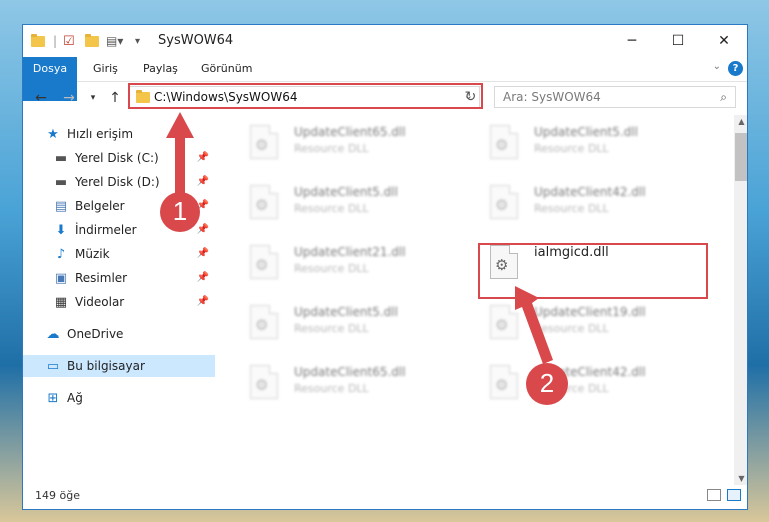 Image resolution: width=769 pixels, height=522 pixels. What do you see at coordinates (740, 121) in the screenshot?
I see `scroll-up-icon: ▲` at bounding box center [740, 121].